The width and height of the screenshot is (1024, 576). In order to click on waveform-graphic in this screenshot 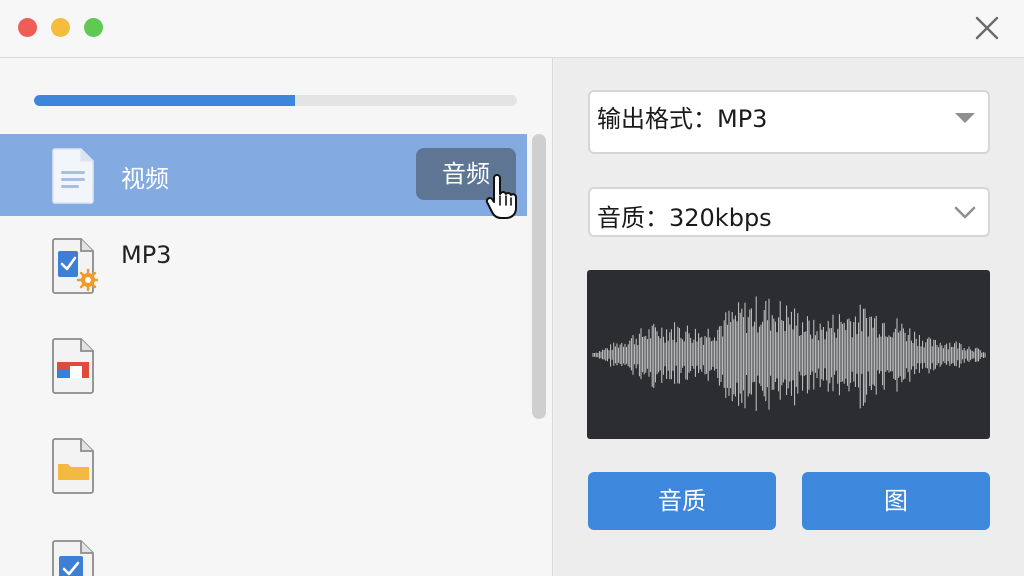, I will do `click(789, 353)`.